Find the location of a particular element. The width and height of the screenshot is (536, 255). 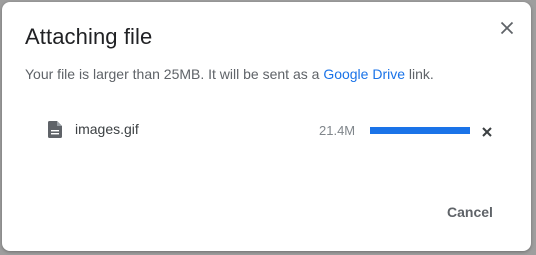

file-icon is located at coordinates (55, 129).